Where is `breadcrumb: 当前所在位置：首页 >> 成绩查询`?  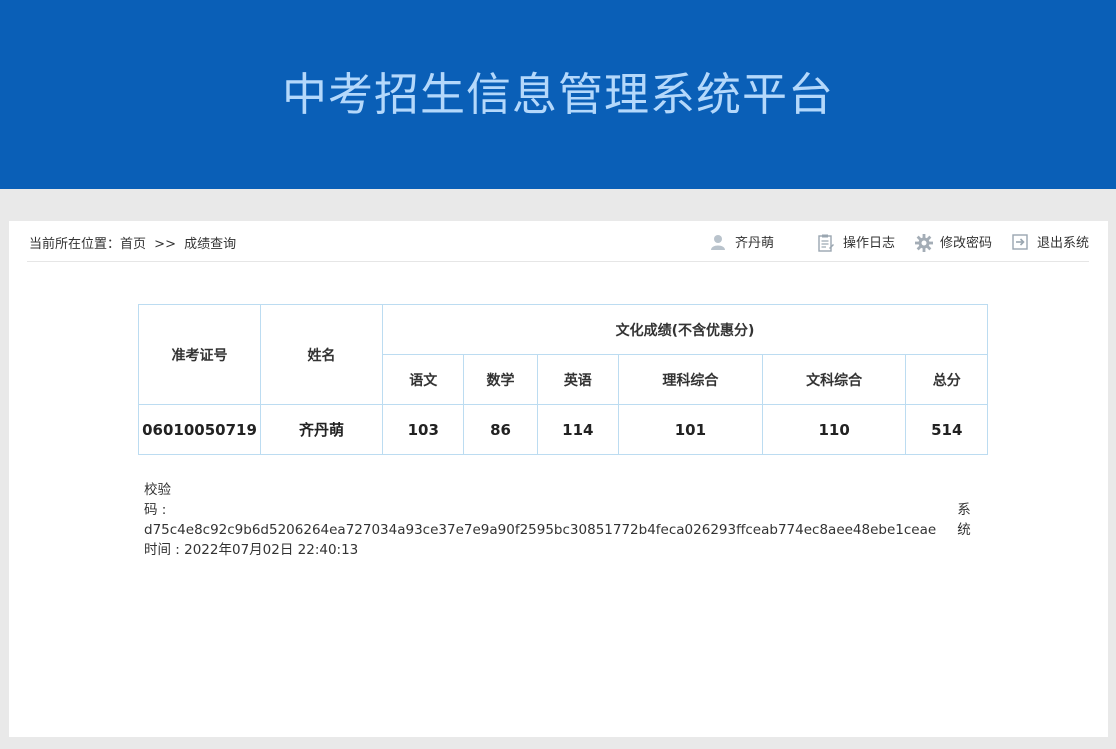 breadcrumb: 当前所在位置：首页 >> 成绩查询 is located at coordinates (134, 242).